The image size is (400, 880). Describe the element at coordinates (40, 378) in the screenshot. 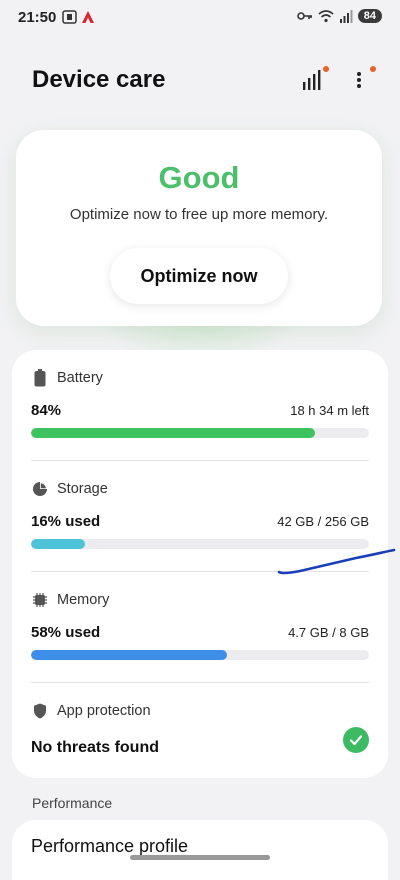

I see `battery-icon` at that location.